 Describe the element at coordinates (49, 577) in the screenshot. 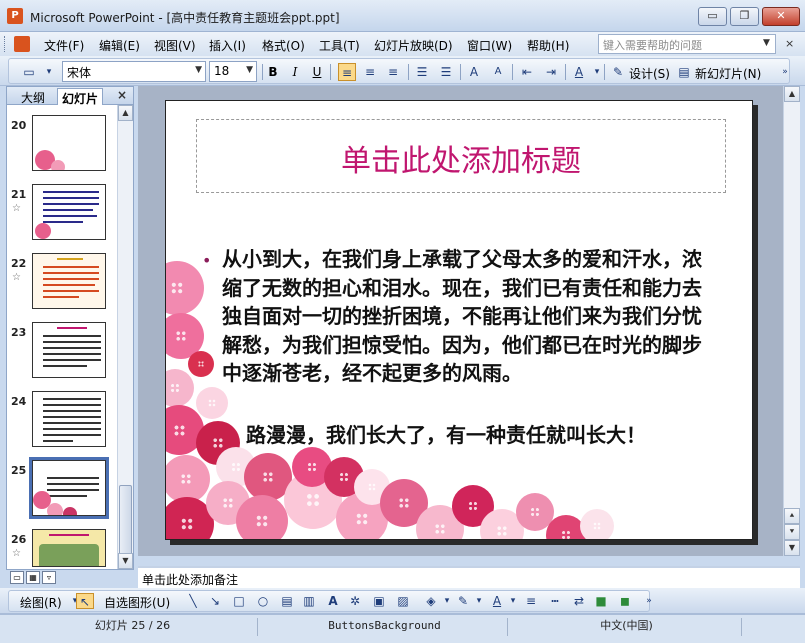

I see `slideshow-icon: ▿` at that location.